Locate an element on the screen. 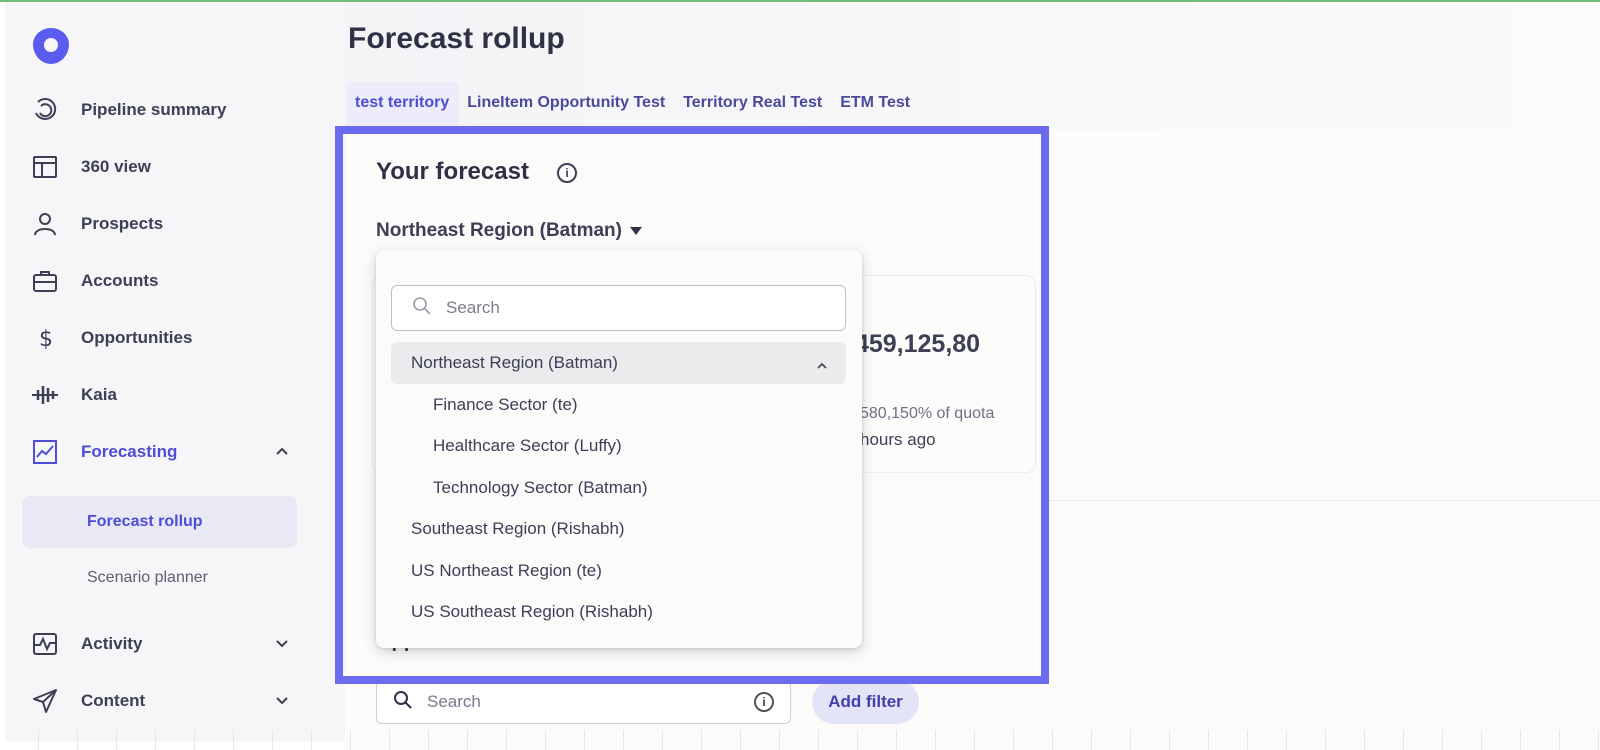 The width and height of the screenshot is (1600, 750). dollar-icon: $ is located at coordinates (45, 338).